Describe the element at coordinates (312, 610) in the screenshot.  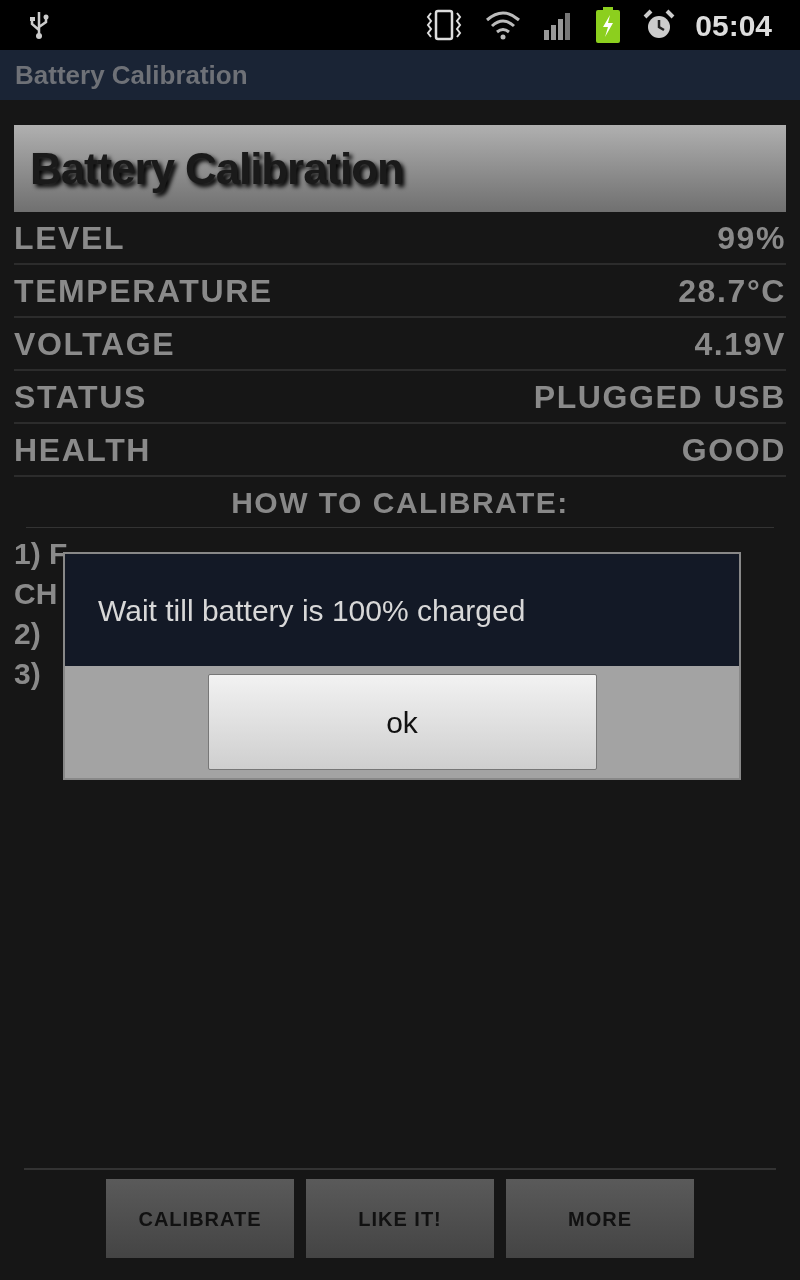
I see `dialog-message: Wait till battery is 100% charged` at that location.